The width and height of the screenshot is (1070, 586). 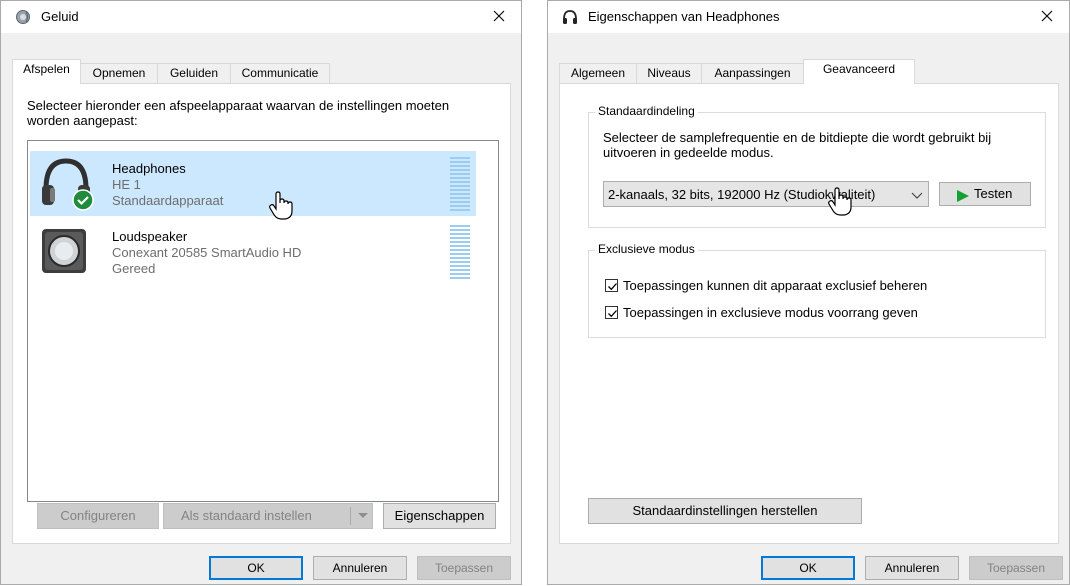 I want to click on tab-label: Algemeen, so click(x=598, y=73).